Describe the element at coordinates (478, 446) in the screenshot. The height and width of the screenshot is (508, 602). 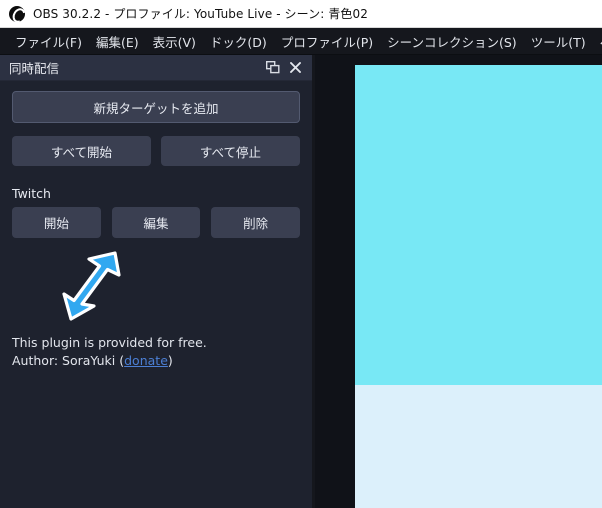
I see `pale-blue-block` at that location.